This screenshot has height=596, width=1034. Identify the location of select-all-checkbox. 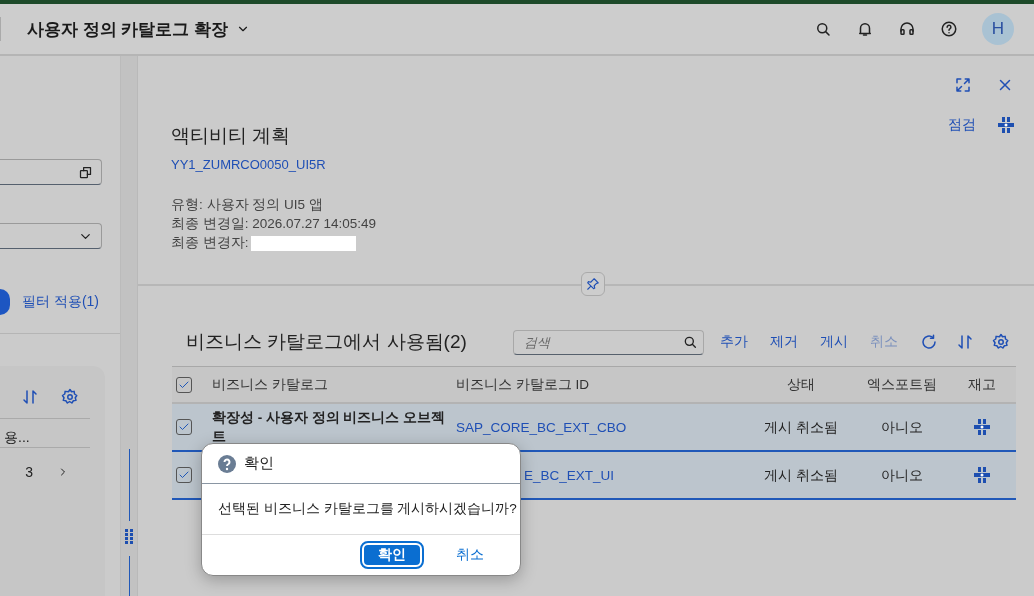
(184, 384).